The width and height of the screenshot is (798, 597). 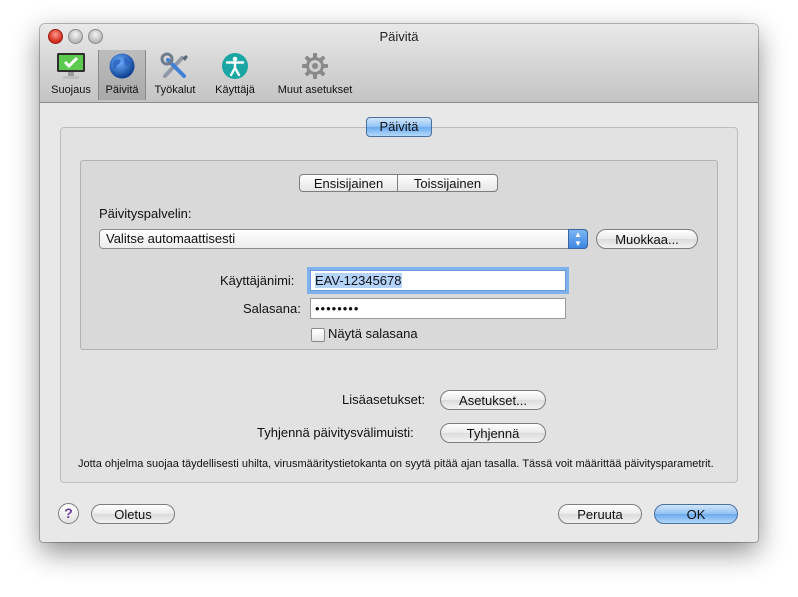 I want to click on password-field: ••••••••, so click(x=438, y=308).